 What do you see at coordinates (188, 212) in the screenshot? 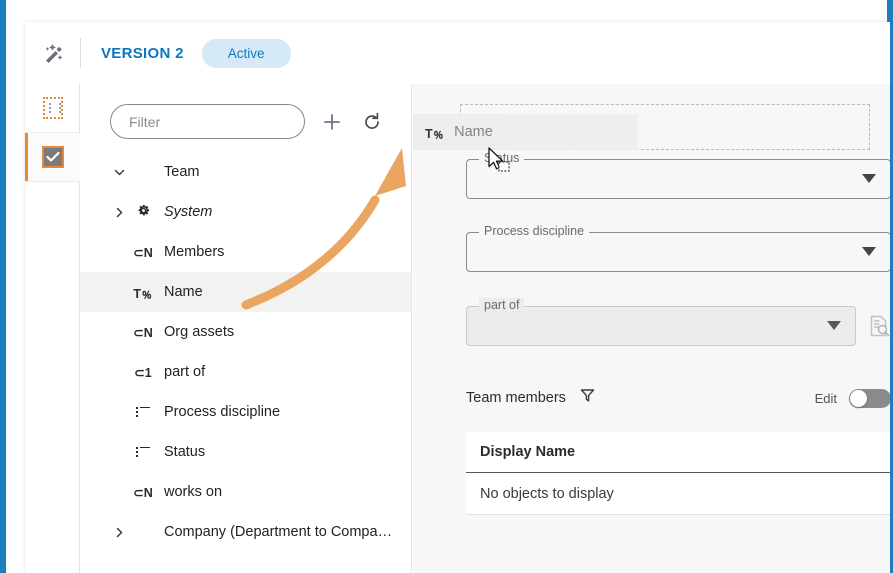
I see `tree-item-label: System` at bounding box center [188, 212].